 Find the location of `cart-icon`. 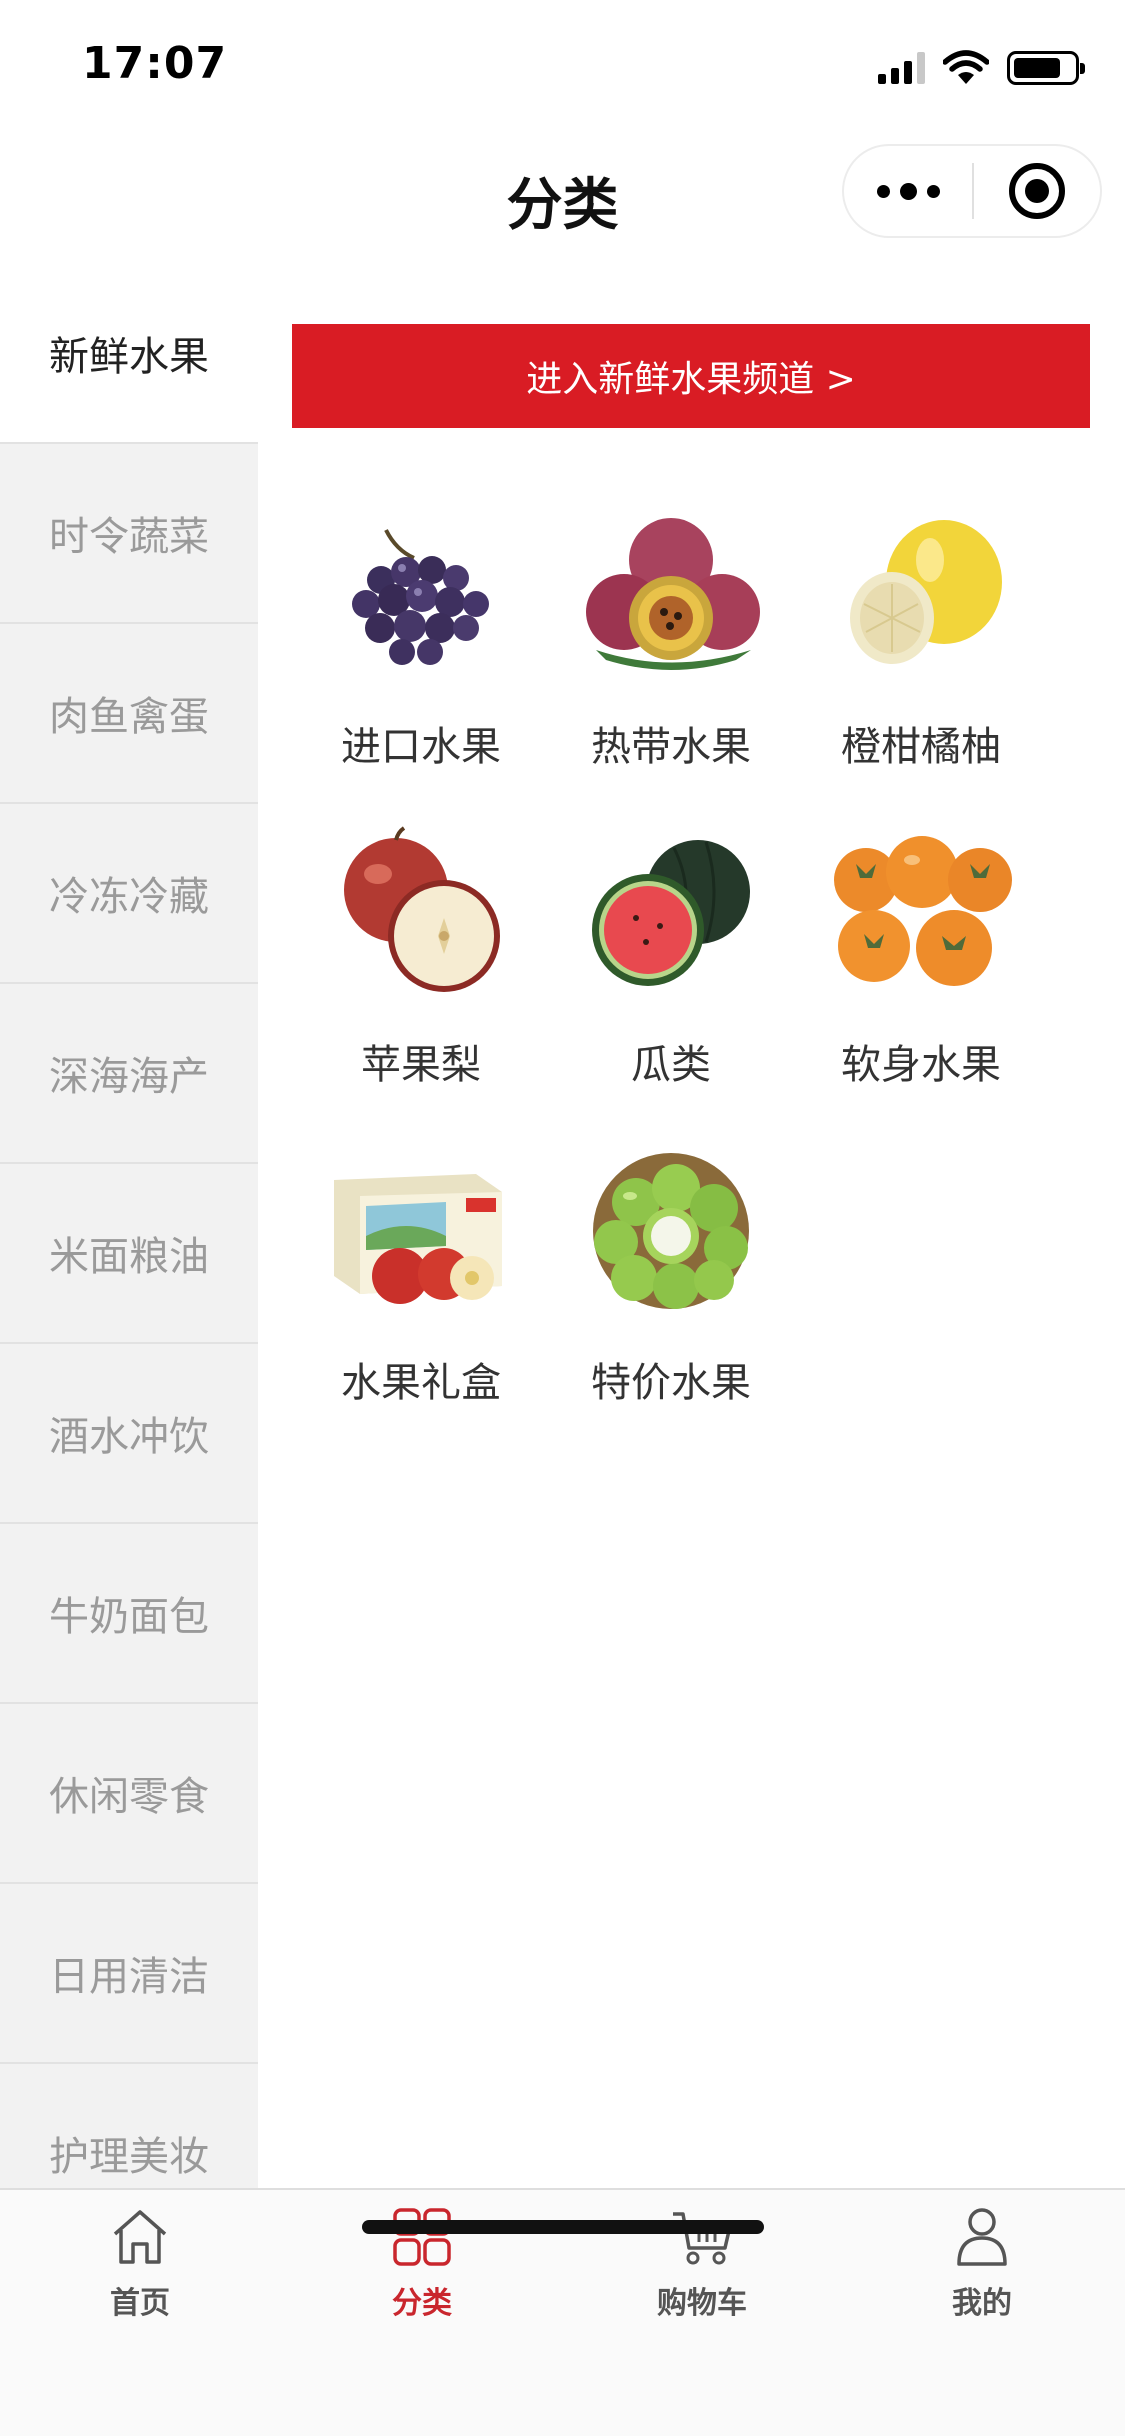

cart-icon is located at coordinates (703, 2238).